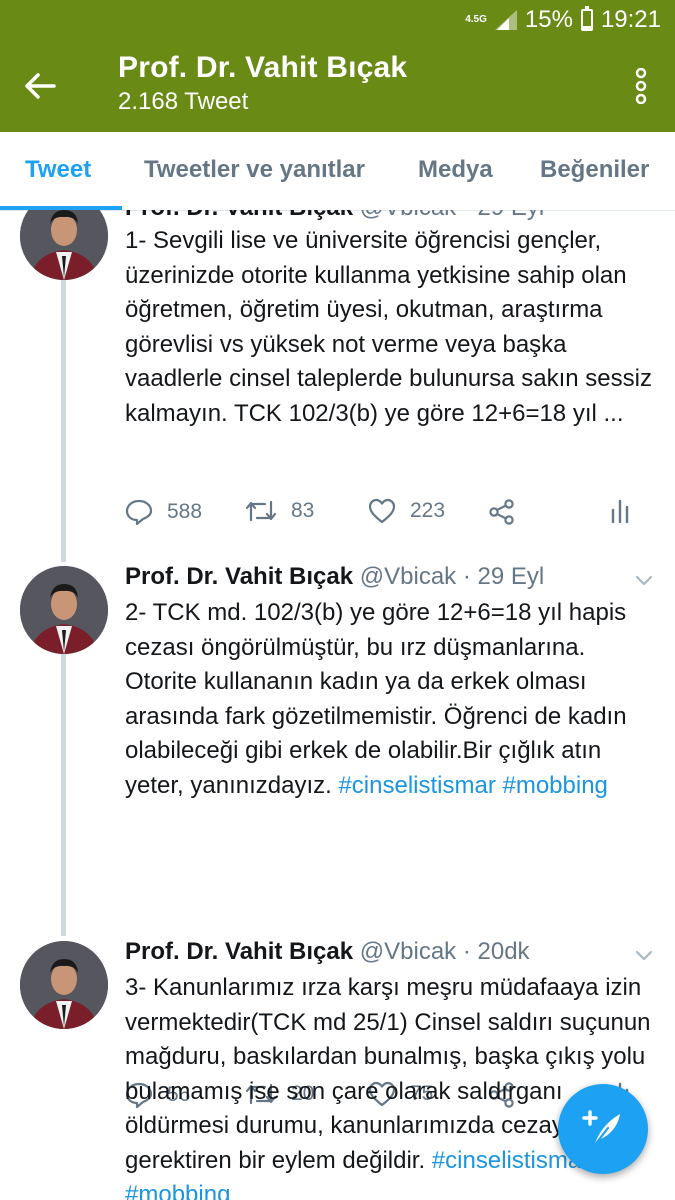 Image resolution: width=675 pixels, height=1200 pixels. What do you see at coordinates (455, 170) in the screenshot?
I see `tab-media: Medya` at bounding box center [455, 170].